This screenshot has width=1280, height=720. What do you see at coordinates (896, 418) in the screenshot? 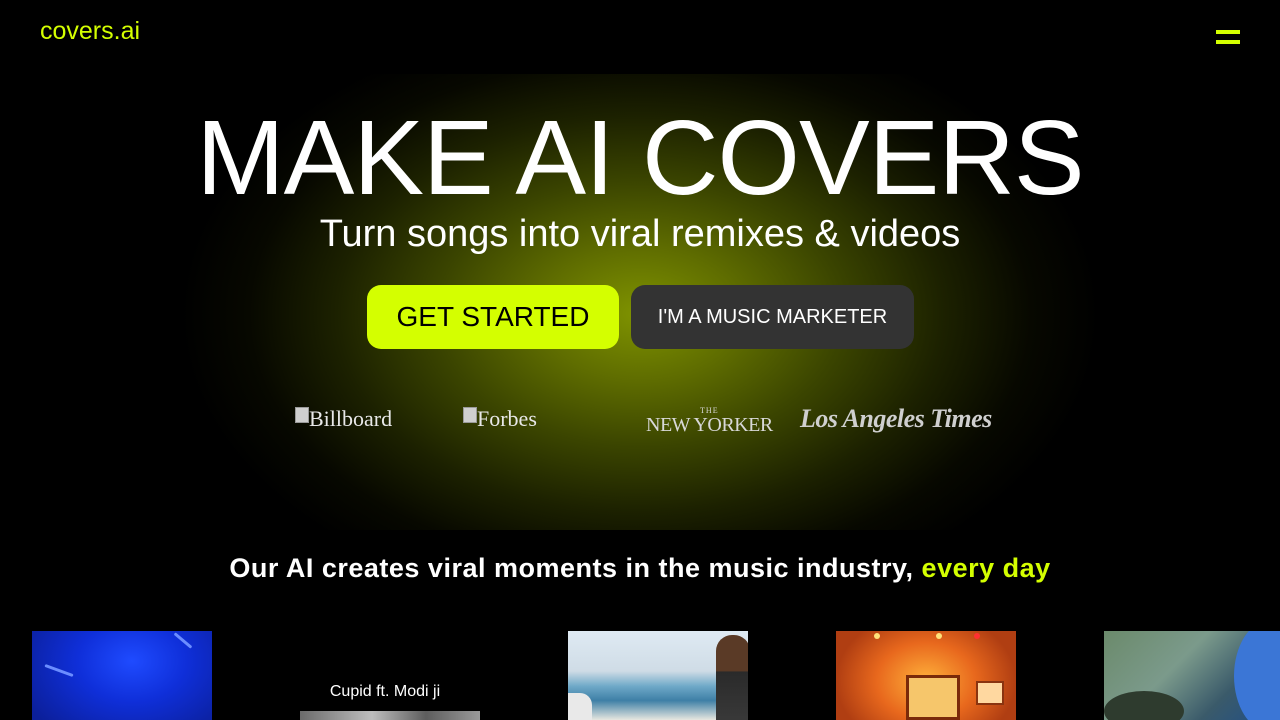
I see `la-times-logo: Los Angeles Times` at bounding box center [896, 418].